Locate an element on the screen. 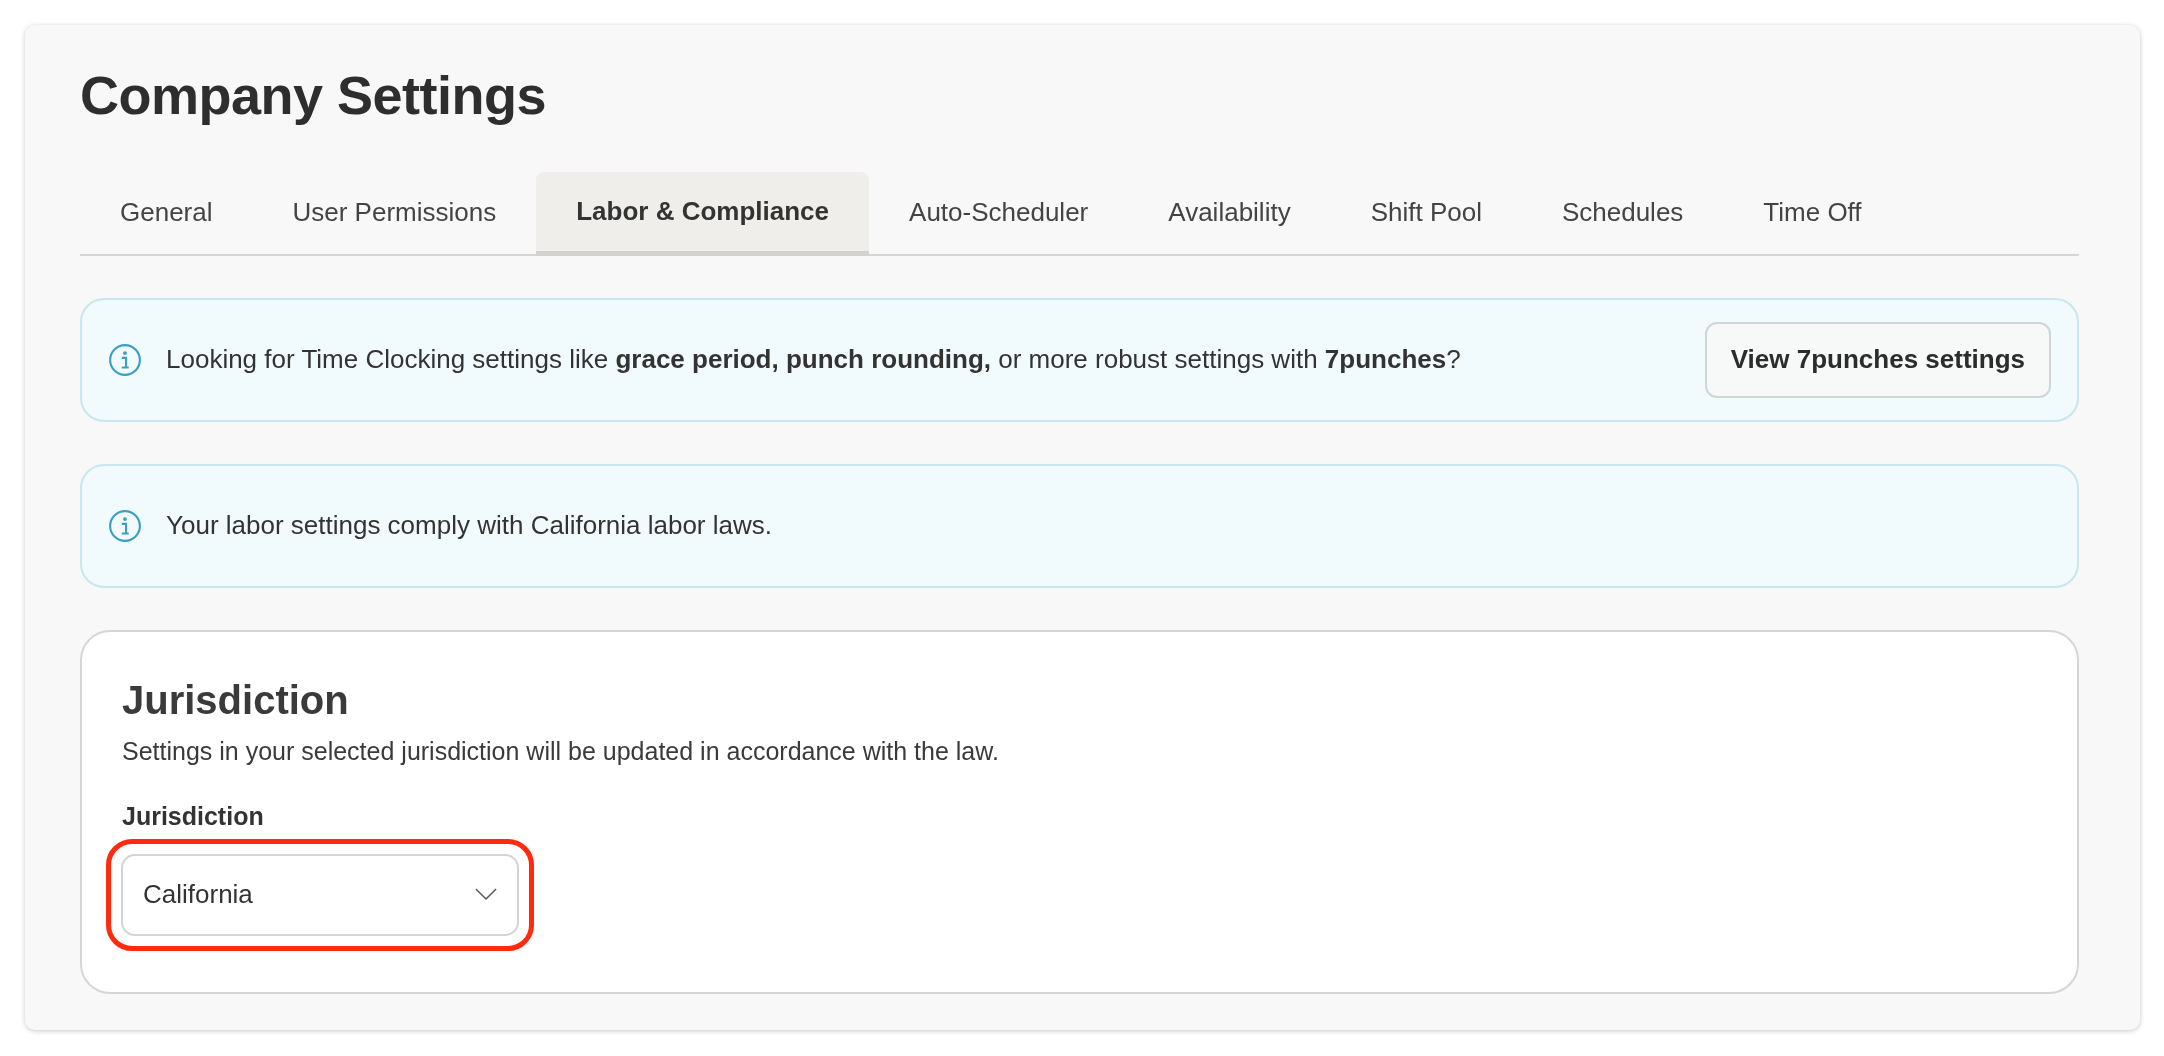 The image size is (2164, 1056). banner-text: Your labor settings comply with California labor laws. is located at coordinates (469, 526).